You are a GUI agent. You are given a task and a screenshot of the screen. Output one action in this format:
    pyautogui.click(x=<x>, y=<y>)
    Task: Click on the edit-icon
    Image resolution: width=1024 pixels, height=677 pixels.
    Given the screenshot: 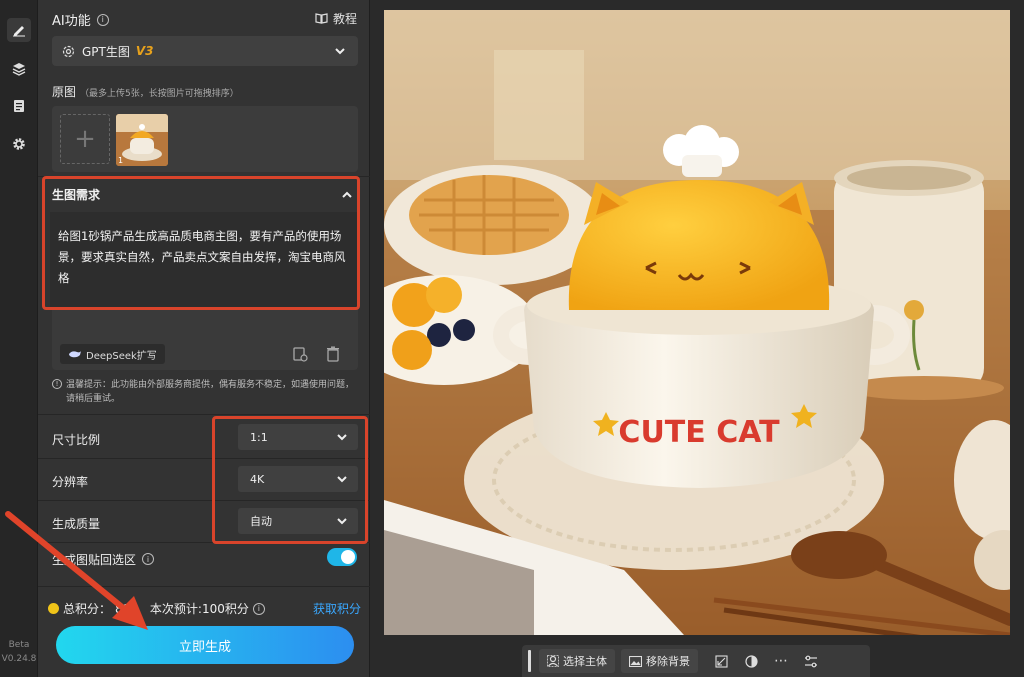 What is the action you would take?
    pyautogui.click(x=19, y=30)
    